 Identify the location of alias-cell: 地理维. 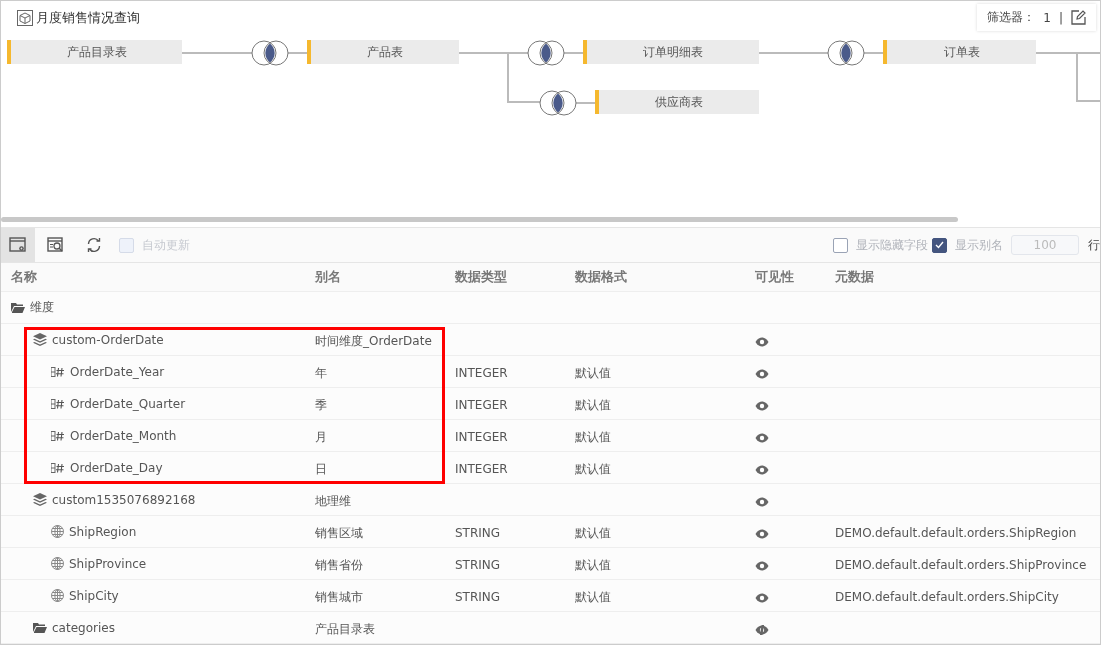
(333, 500).